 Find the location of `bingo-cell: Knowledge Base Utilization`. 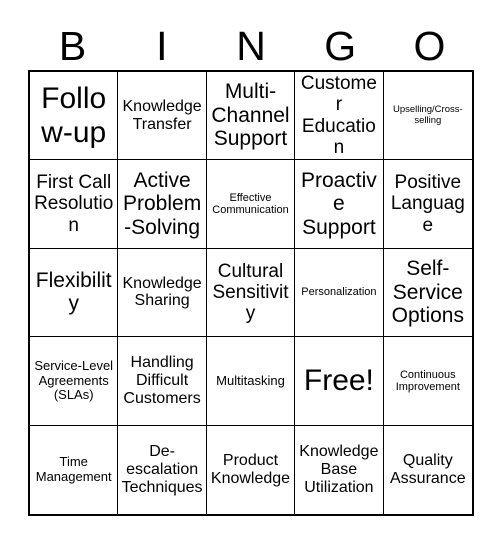

bingo-cell: Knowledge Base Utilization is located at coordinates (339, 469).